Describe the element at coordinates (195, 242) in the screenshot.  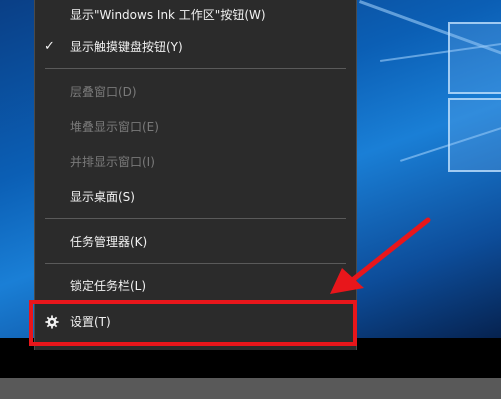
I see `menu-item-task-manager: 任务管理器(K)` at that location.